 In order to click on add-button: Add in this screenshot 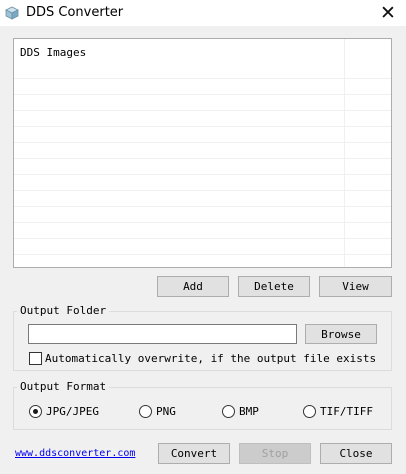, I will do `click(193, 286)`.